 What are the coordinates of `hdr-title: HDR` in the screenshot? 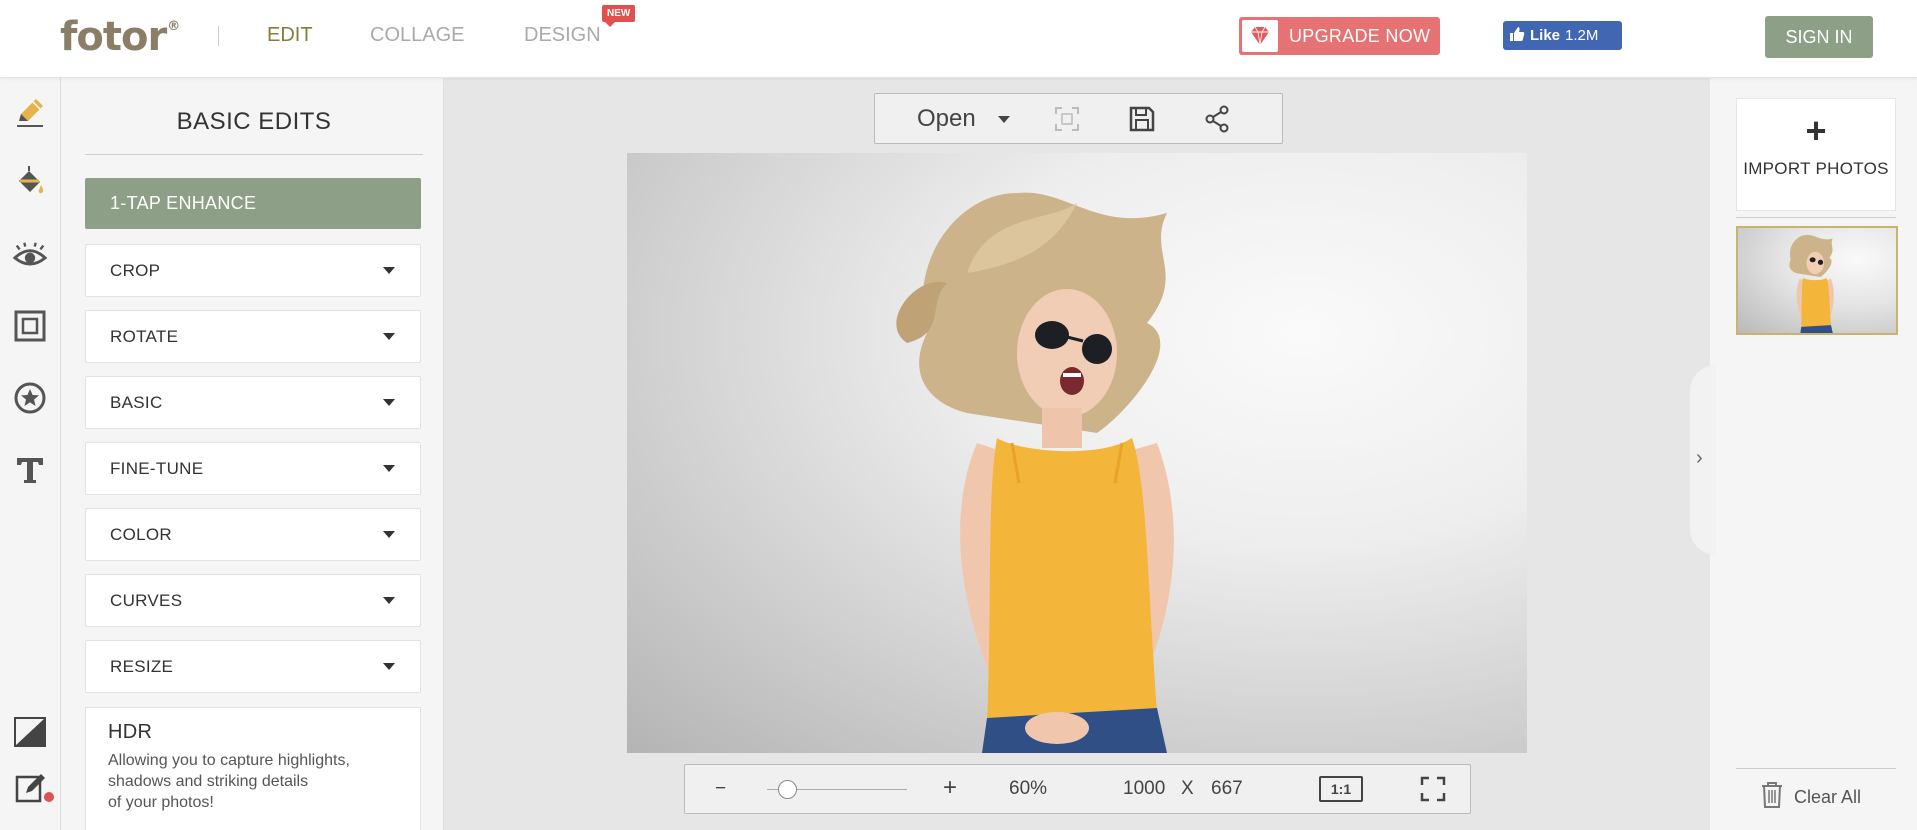 It's located at (130, 732).